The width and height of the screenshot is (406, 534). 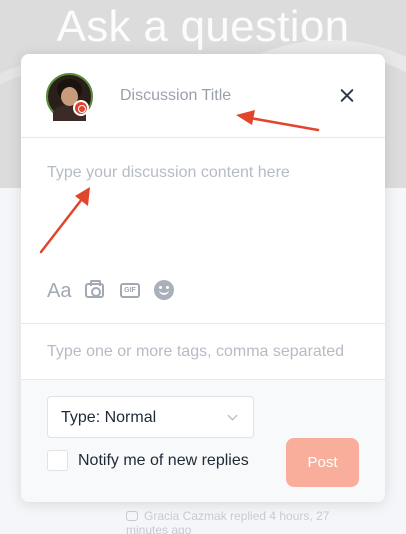 I want to click on camera-icon, so click(x=94, y=289).